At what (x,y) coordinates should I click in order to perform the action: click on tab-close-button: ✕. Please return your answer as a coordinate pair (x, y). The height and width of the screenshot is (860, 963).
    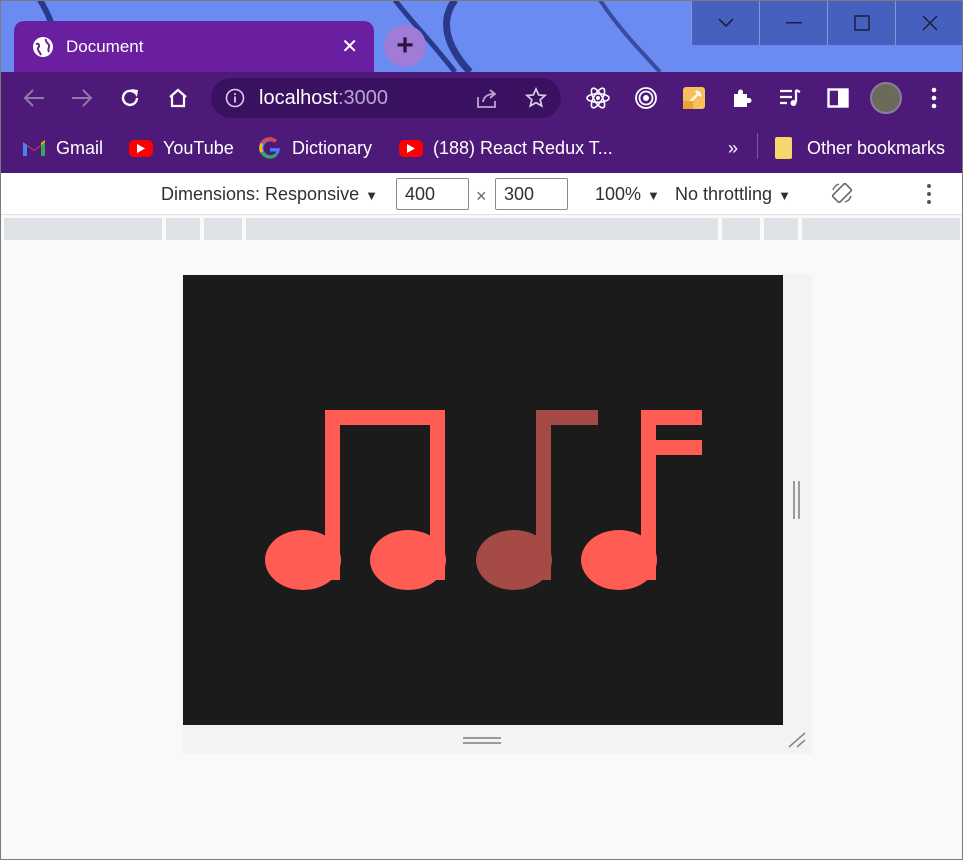
    Looking at the image, I should click on (349, 46).